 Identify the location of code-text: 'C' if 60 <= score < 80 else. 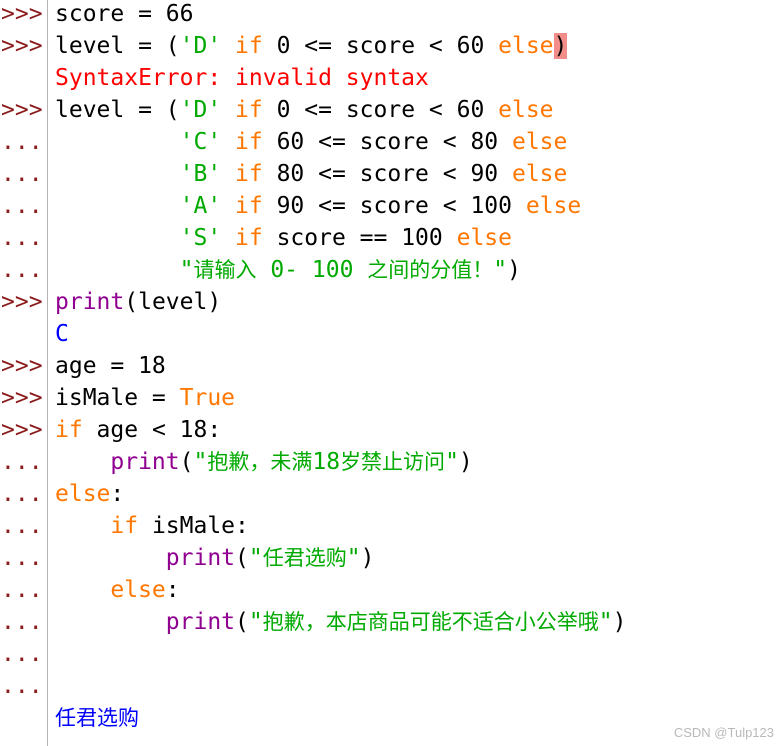
(311, 142).